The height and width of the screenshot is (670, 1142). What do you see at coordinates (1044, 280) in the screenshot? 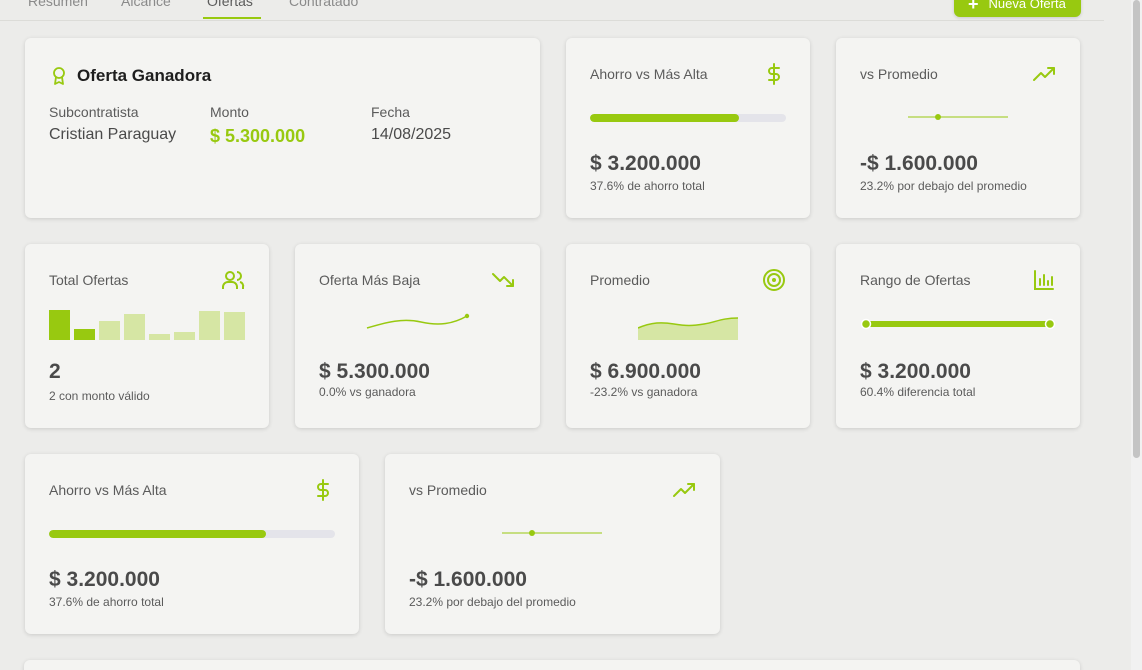
I see `bar-chart-icon` at bounding box center [1044, 280].